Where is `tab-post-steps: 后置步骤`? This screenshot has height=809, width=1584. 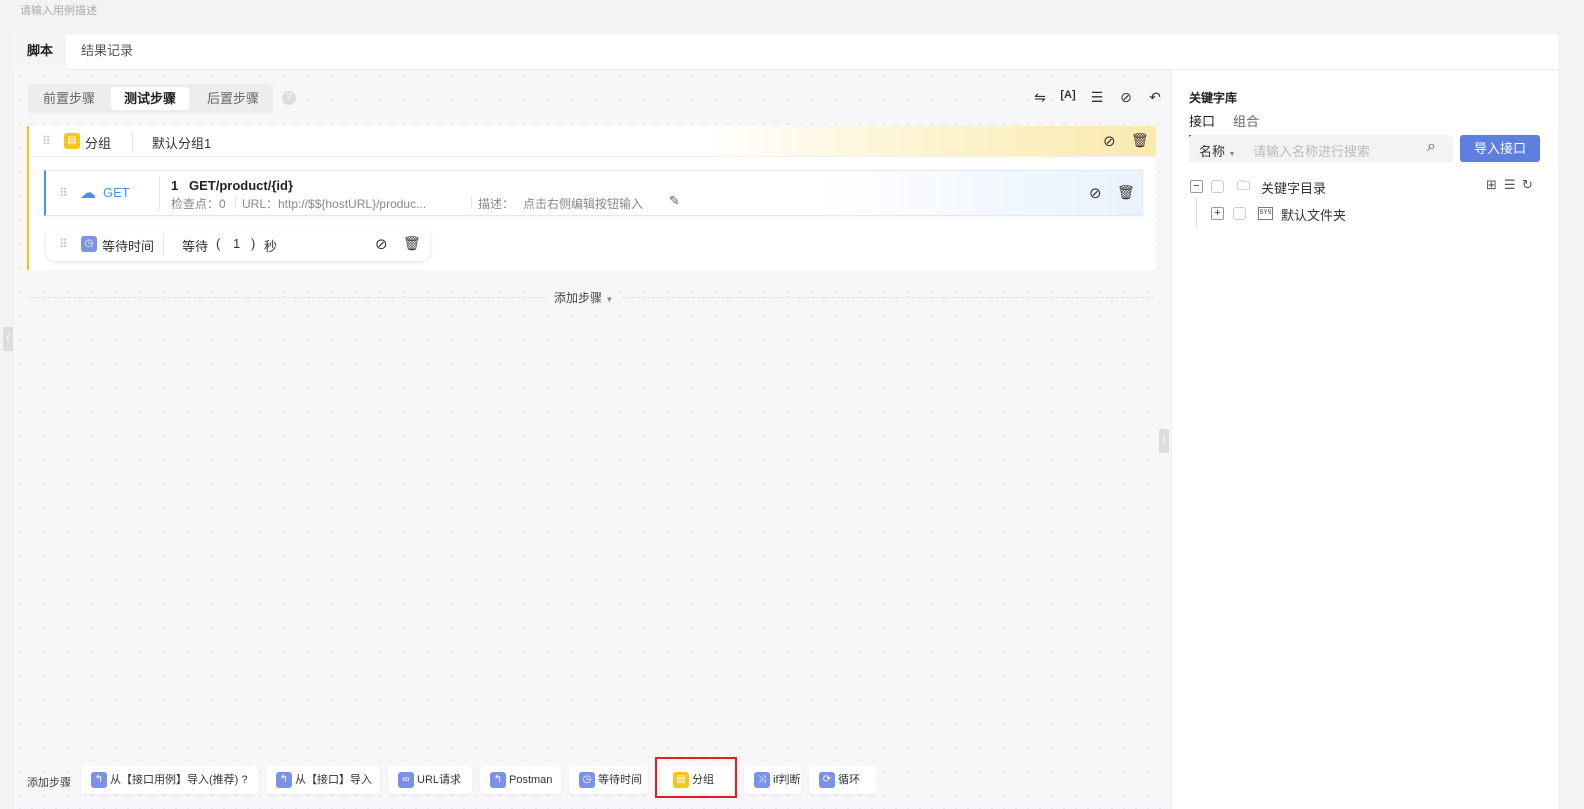
tab-post-steps: 后置步骤 is located at coordinates (233, 98).